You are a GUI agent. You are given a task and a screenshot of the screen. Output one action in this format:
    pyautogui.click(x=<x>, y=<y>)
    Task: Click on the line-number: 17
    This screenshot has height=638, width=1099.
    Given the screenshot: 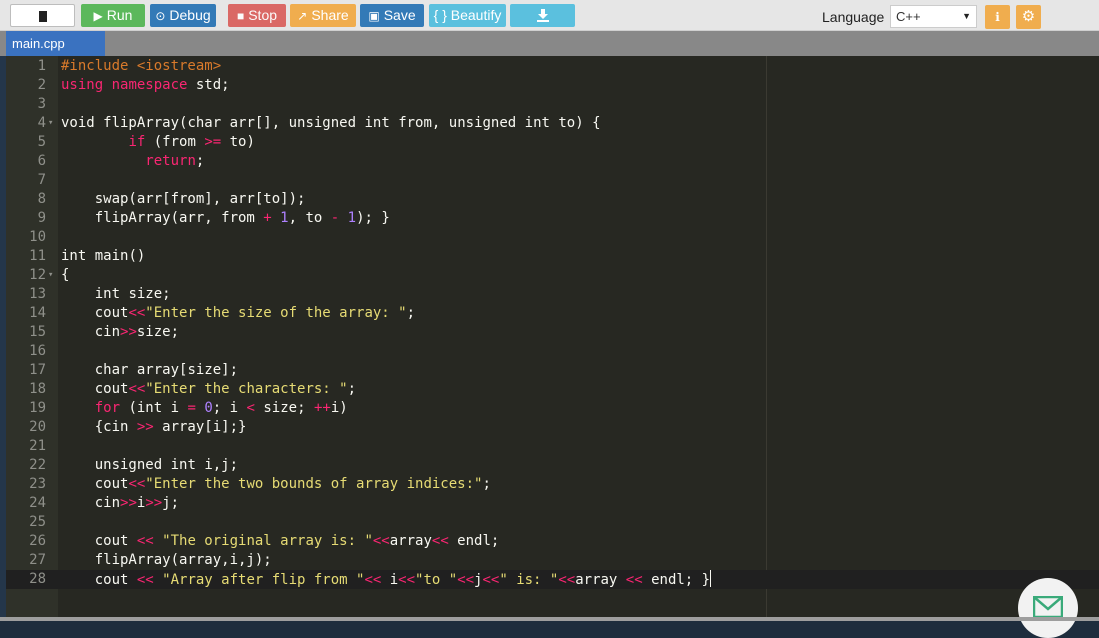 What is the action you would take?
    pyautogui.click(x=37, y=370)
    